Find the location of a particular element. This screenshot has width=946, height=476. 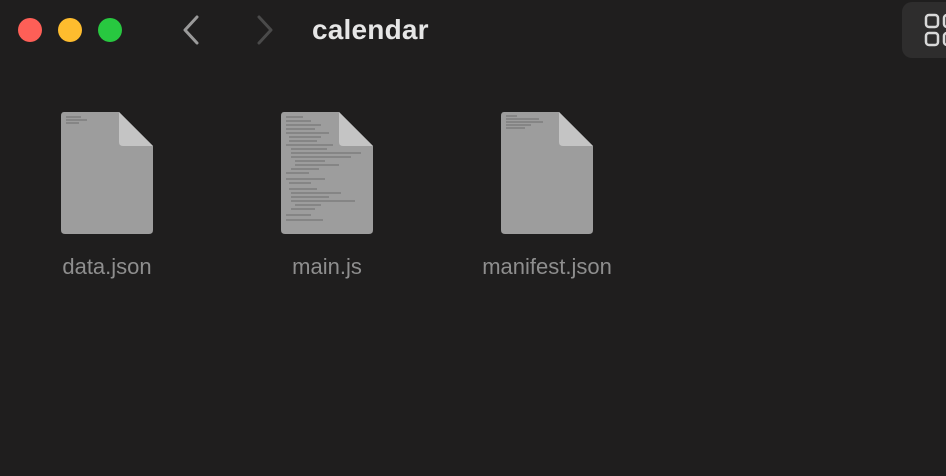

grid-view-icon is located at coordinates (935, 30).